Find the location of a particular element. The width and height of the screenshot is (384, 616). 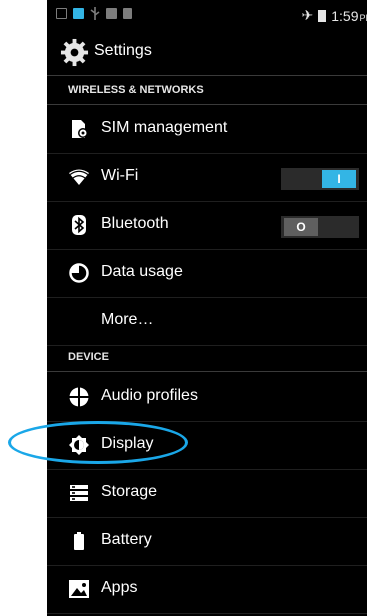

status-bar: ✈ 1:59PM is located at coordinates (207, 15).